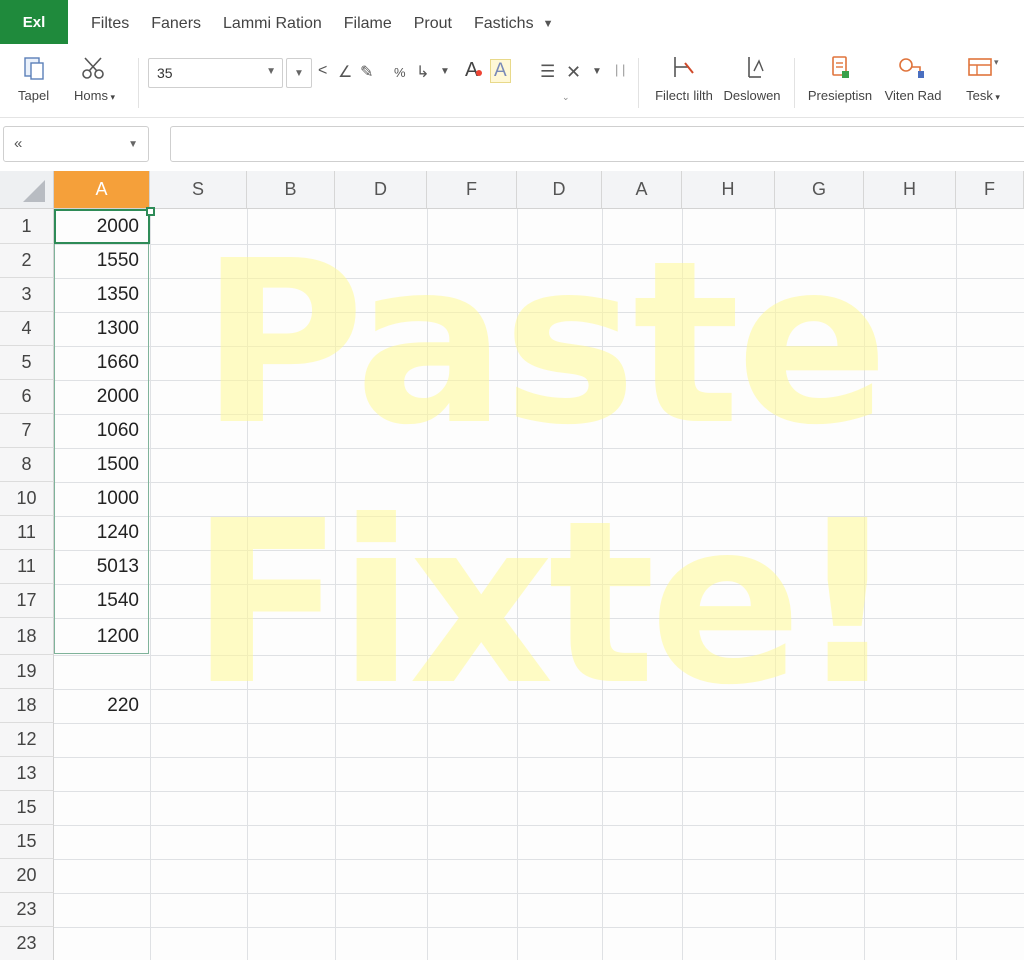  What do you see at coordinates (366, 72) in the screenshot?
I see `pencil-icon: ✎` at bounding box center [366, 72].